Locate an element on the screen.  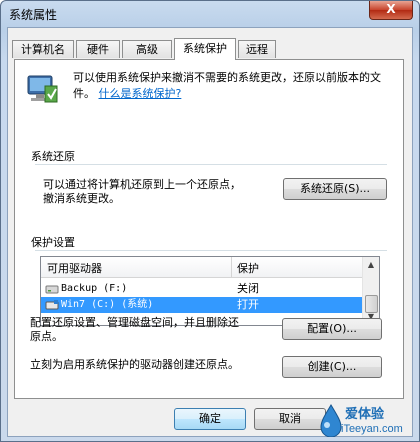
title-bar: 系统属性 X is located at coordinates (210, 14).